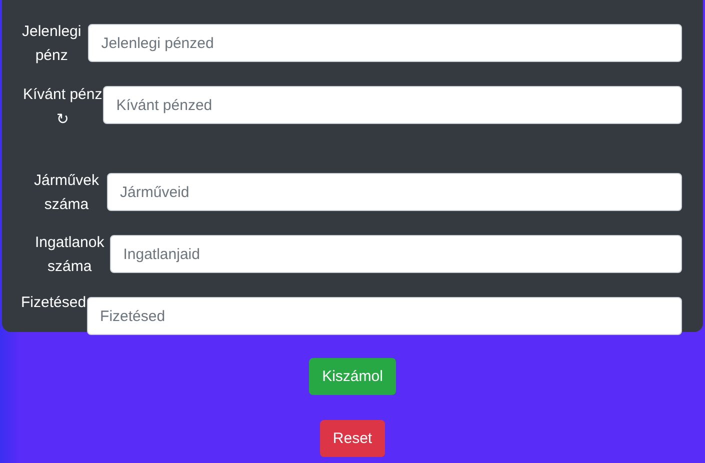 The width and height of the screenshot is (705, 463). I want to click on field-label: Járművek száma, so click(67, 193).